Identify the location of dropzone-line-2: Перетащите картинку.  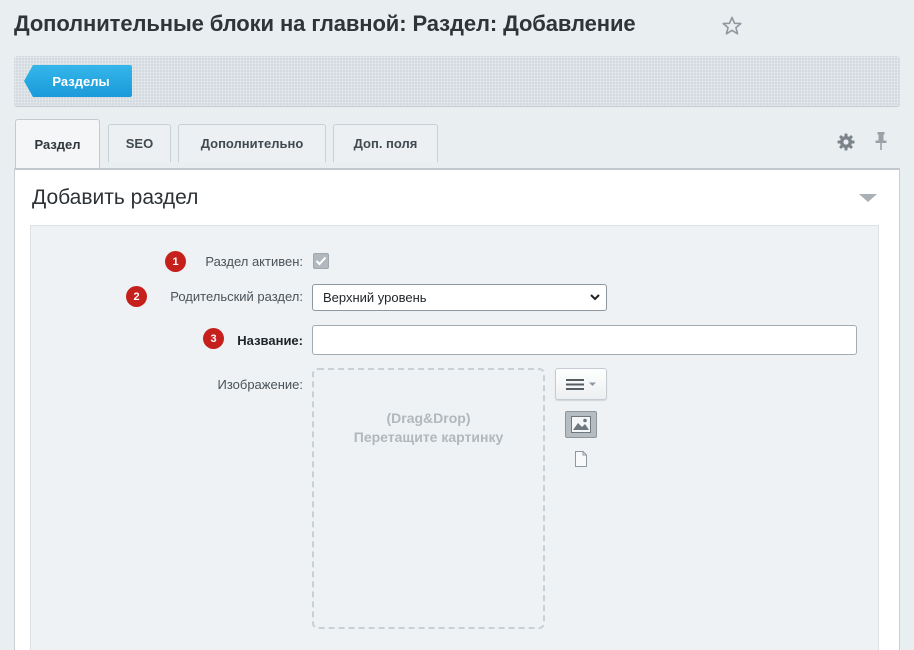
(428, 437).